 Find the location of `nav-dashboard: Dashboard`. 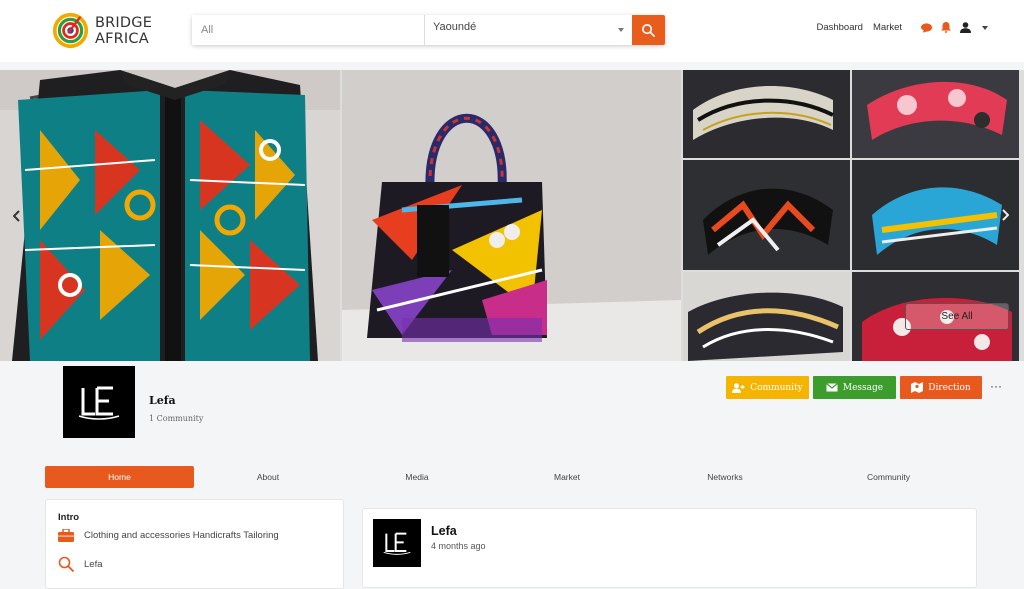

nav-dashboard: Dashboard is located at coordinates (839, 27).